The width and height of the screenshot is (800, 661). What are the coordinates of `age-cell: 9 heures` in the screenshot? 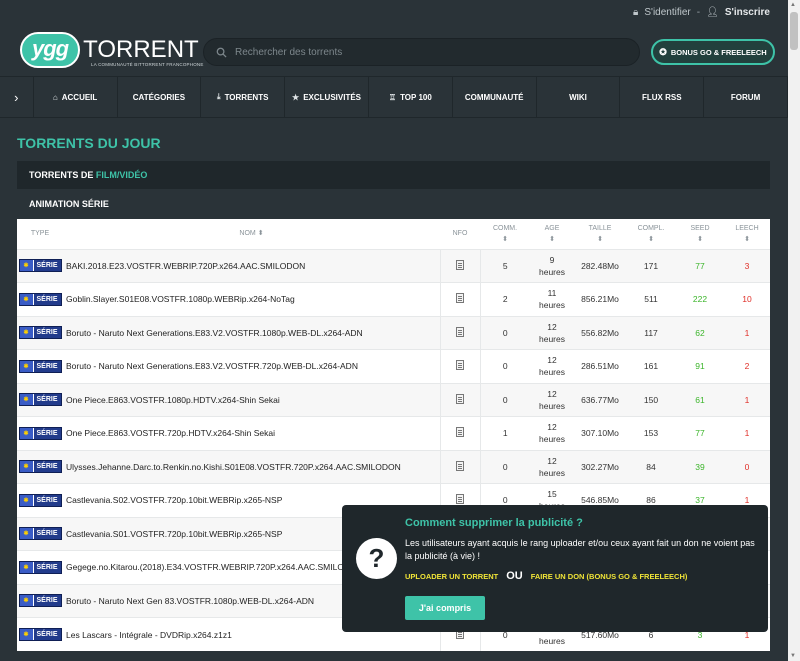 It's located at (552, 265).